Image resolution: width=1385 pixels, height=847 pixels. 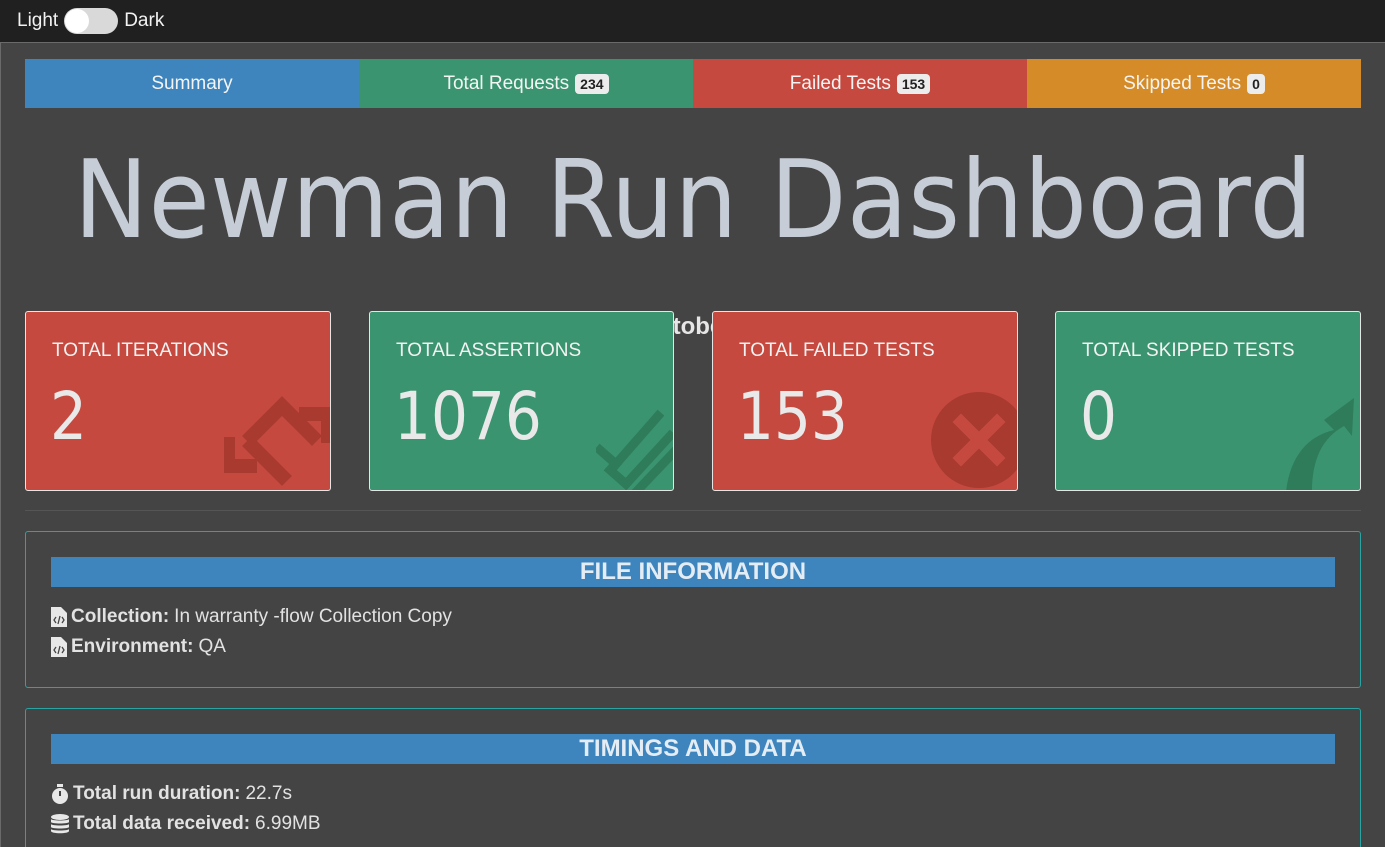 What do you see at coordinates (268, 793) in the screenshot?
I see `duration-value: 22.7s` at bounding box center [268, 793].